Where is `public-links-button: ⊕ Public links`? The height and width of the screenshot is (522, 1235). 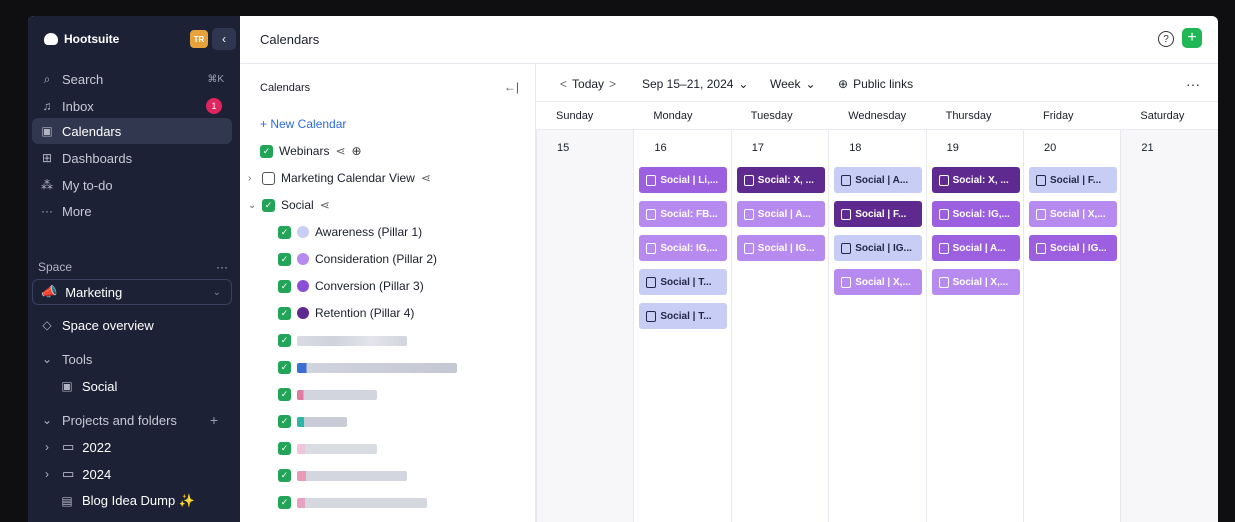 public-links-button: ⊕ Public links is located at coordinates (875, 84).